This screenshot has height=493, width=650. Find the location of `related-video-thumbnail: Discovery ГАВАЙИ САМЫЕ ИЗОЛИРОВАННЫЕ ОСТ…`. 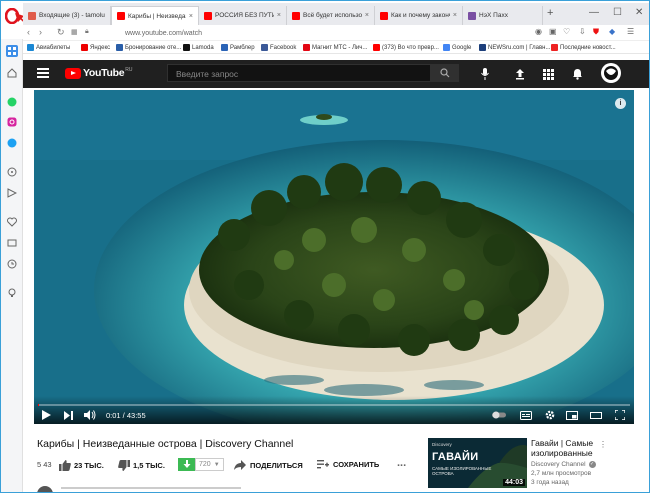

related-video-thumbnail: Discovery ГАВАЙИ САМЫЕ ИЗОЛИРОВАННЫЕ ОСТ… is located at coordinates (477, 463).